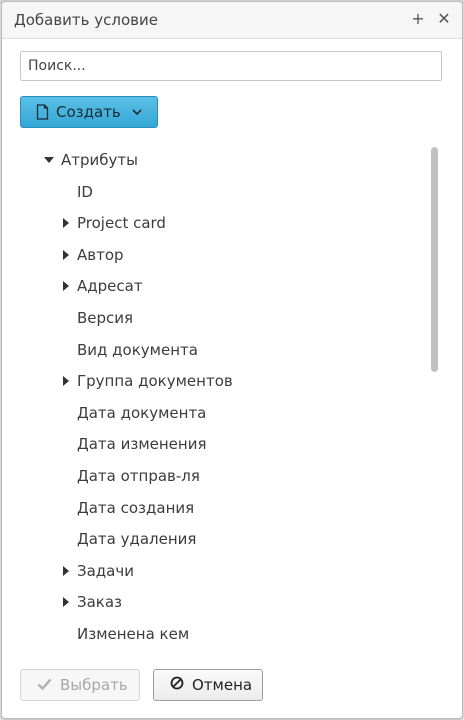 This screenshot has width=464, height=720. Describe the element at coordinates (86, 20) in the screenshot. I see `dialog-title: Добавить условие` at that location.